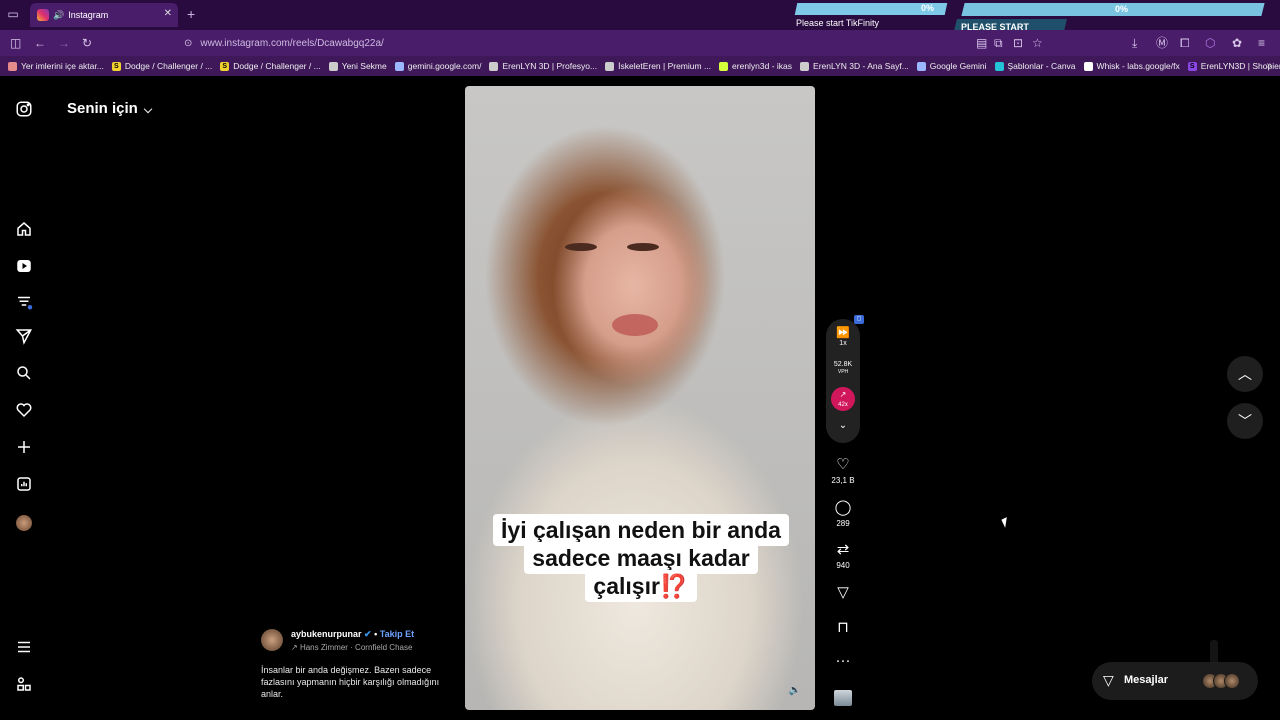 Image resolution: width=1280 pixels, height=720 pixels. What do you see at coordinates (843, 332) in the screenshot?
I see `fast-forward-icon: ⏩` at bounding box center [843, 332].